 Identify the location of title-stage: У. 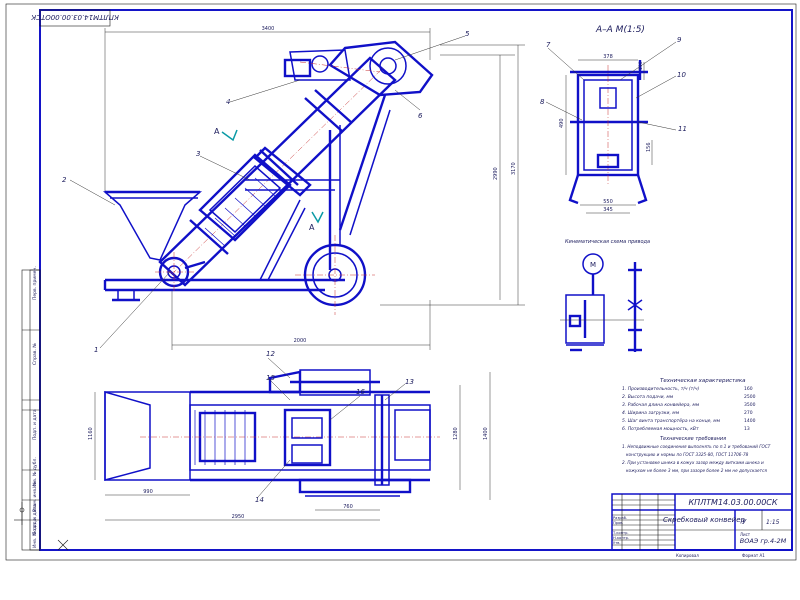
(744, 522).